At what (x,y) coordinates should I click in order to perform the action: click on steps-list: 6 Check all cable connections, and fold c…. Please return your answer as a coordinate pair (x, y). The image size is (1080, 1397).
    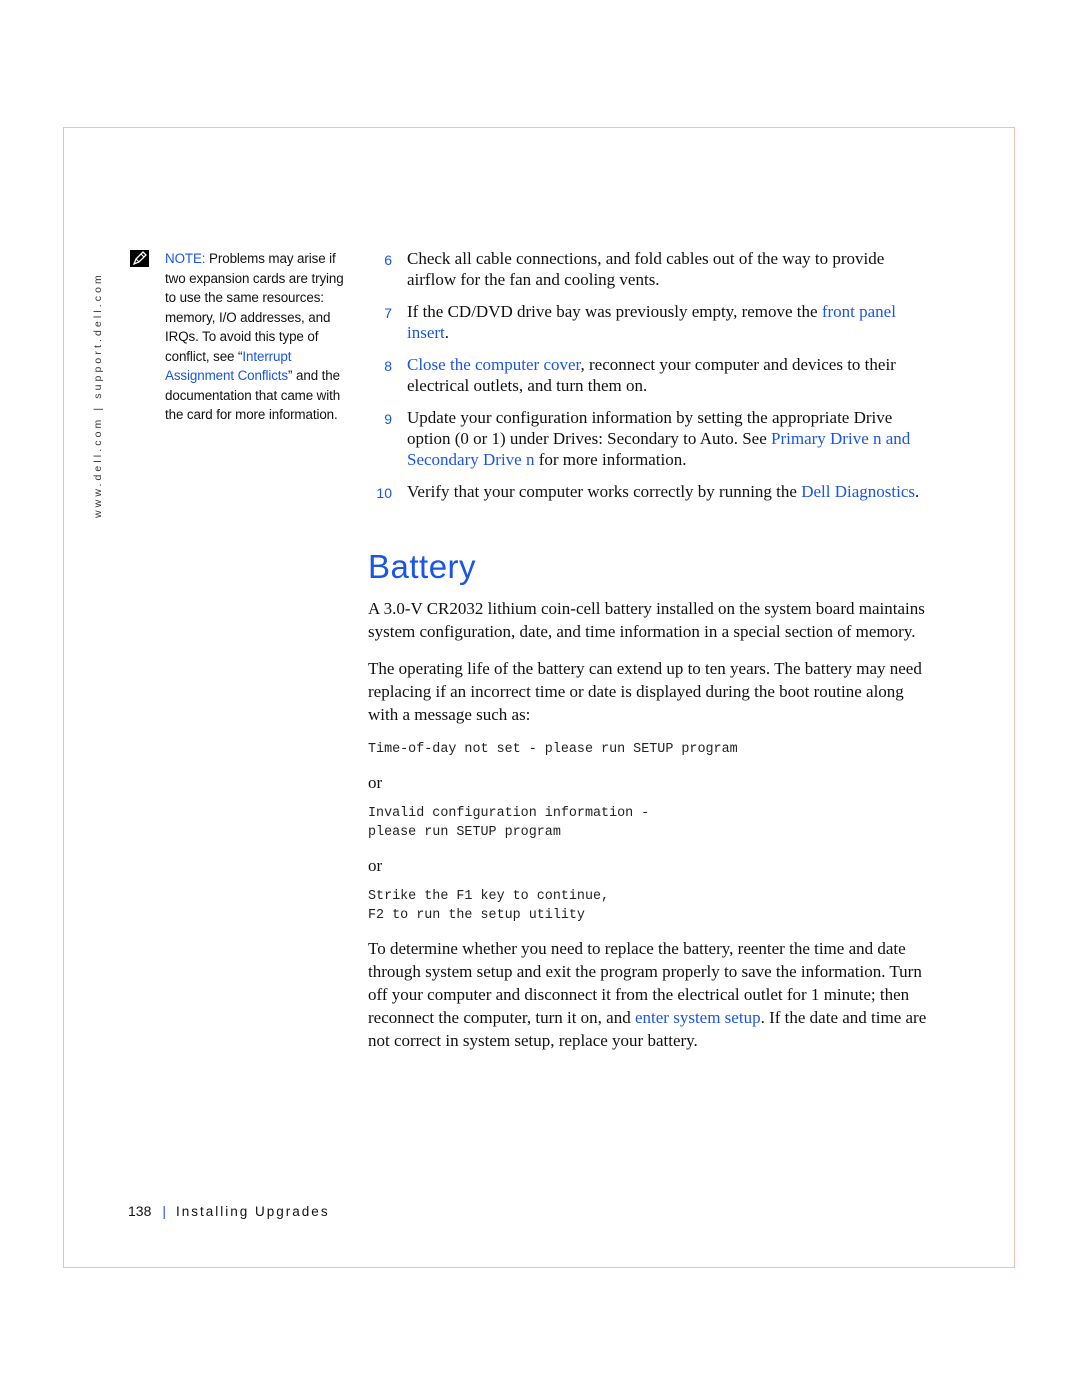
    Looking at the image, I should click on (651, 380).